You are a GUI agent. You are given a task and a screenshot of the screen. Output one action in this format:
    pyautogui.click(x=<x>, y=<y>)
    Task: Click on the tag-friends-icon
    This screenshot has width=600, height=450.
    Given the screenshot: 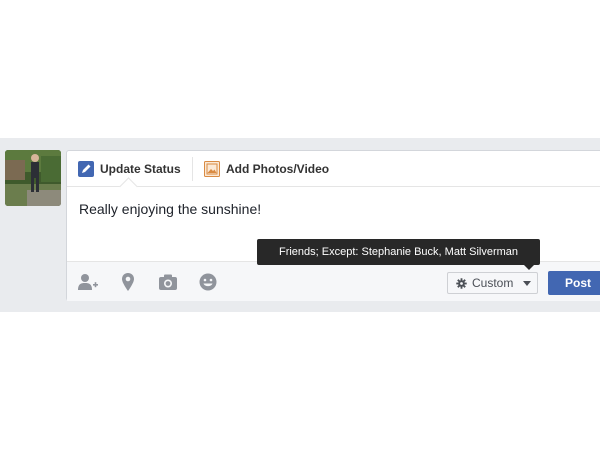 What is the action you would take?
    pyautogui.click(x=88, y=282)
    